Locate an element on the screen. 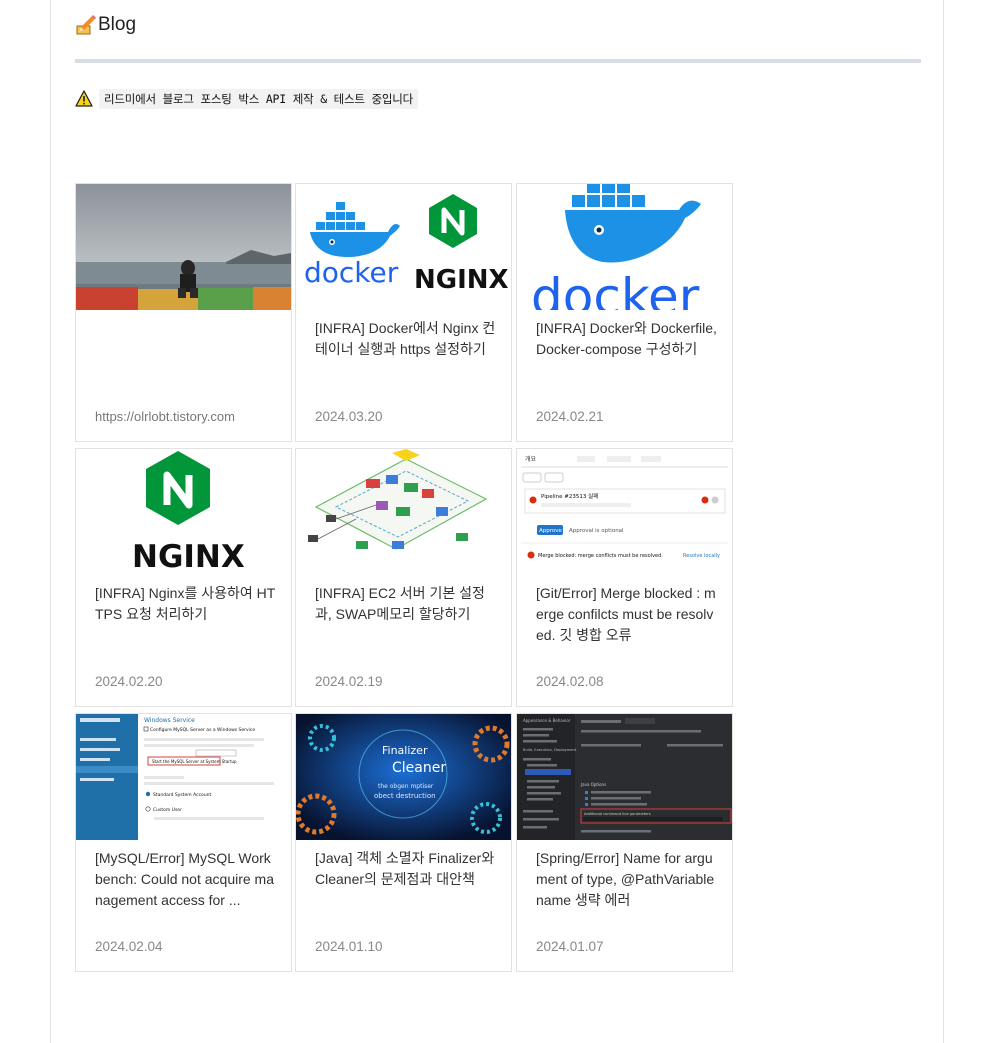 The height and width of the screenshot is (1043, 999). svg-text: Standard System Account is located at coordinates (182, 795).